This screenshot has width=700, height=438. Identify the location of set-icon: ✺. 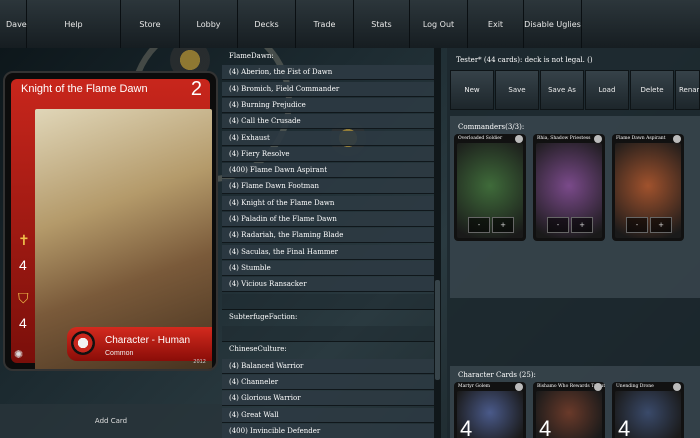
(19, 354).